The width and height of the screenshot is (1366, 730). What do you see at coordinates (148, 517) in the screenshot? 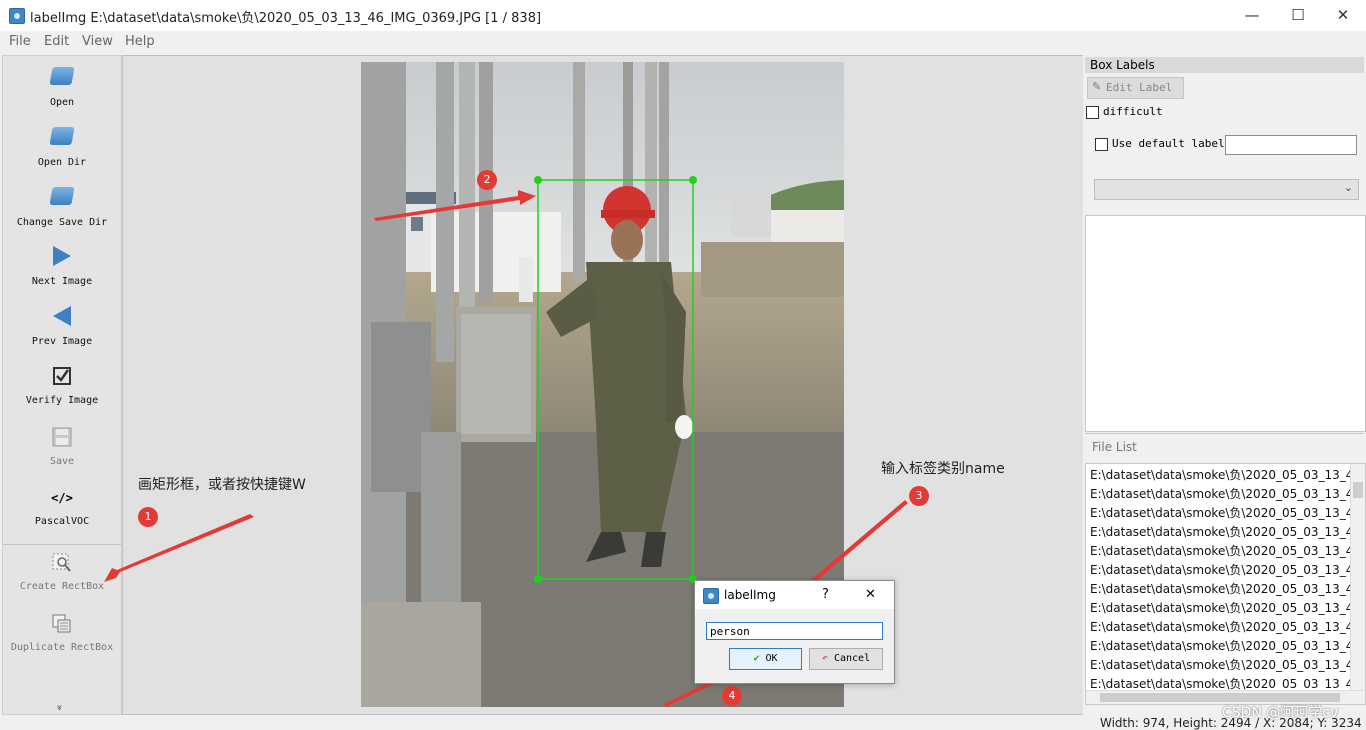
I see `step-marker-1: 1` at bounding box center [148, 517].